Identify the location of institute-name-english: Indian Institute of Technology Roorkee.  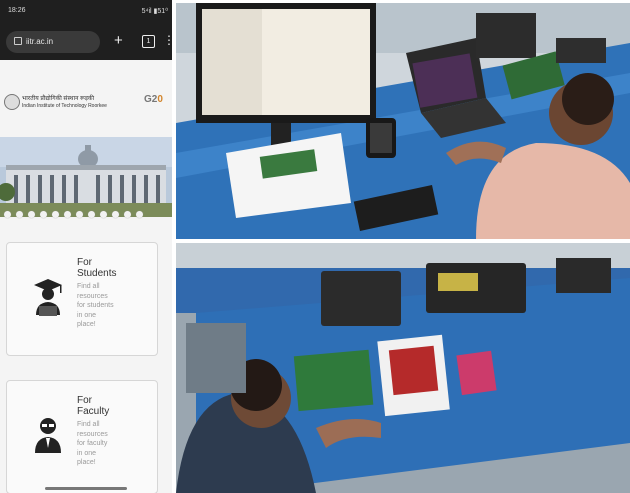
(64, 106).